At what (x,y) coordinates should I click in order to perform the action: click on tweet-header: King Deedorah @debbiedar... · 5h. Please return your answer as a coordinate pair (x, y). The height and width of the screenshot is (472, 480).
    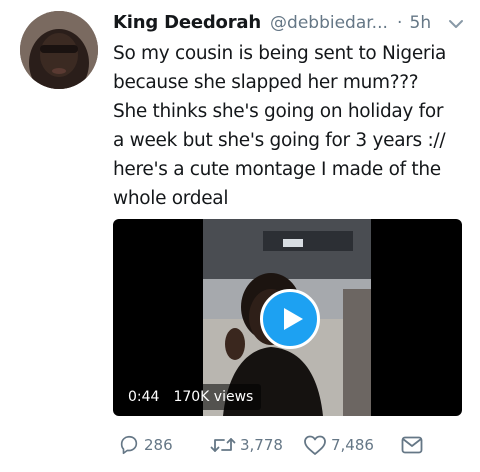
    Looking at the image, I should click on (290, 25).